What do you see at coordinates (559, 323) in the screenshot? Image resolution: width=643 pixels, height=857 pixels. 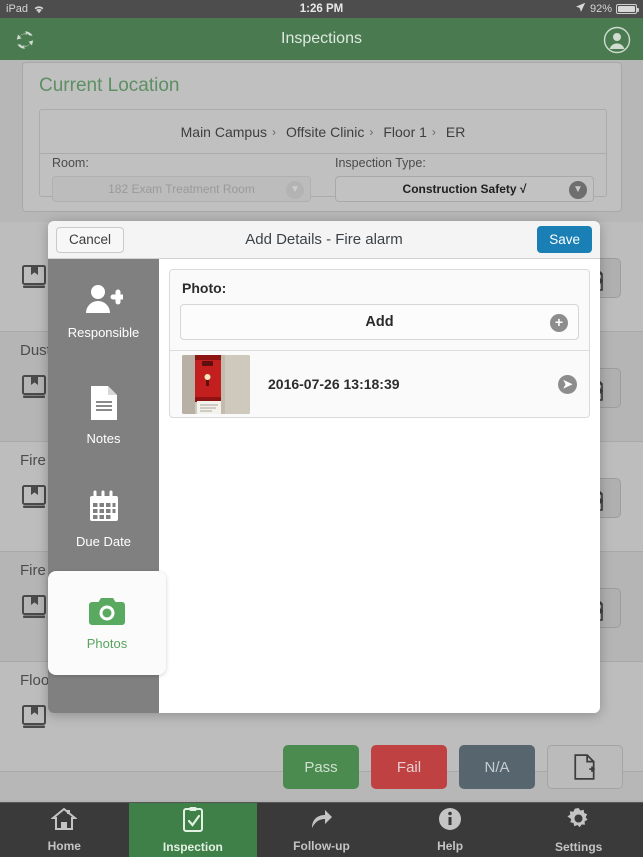 I see `plus-circle-icon: +` at bounding box center [559, 323].